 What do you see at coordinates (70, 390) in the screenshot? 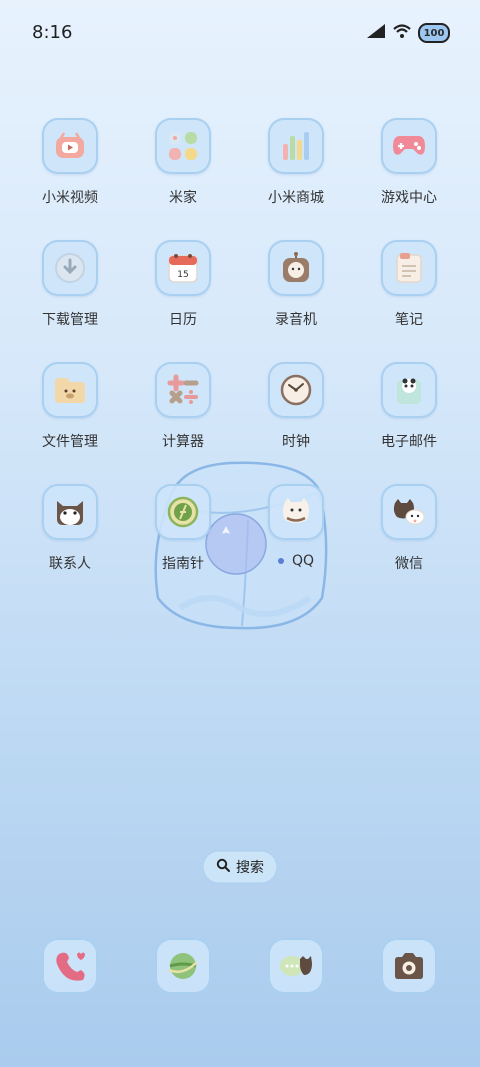
I see `folder-icon` at bounding box center [70, 390].